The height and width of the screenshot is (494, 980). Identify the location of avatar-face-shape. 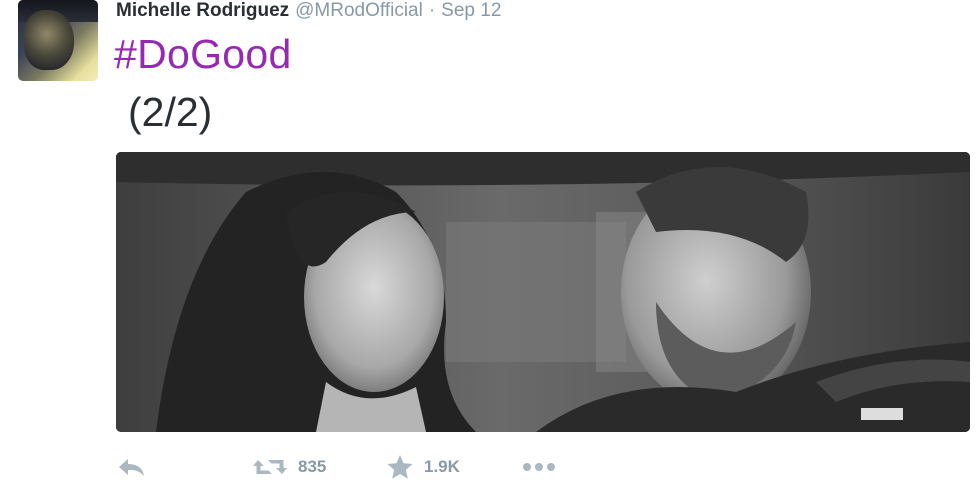
(49, 40).